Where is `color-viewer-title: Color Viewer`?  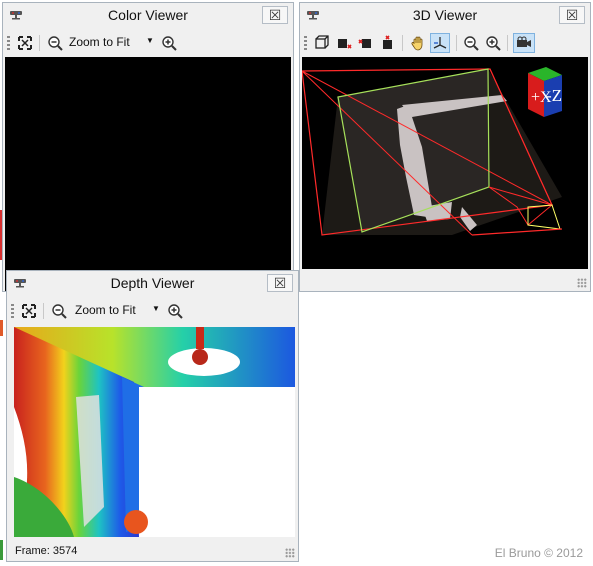 color-viewer-title: Color Viewer is located at coordinates (148, 15).